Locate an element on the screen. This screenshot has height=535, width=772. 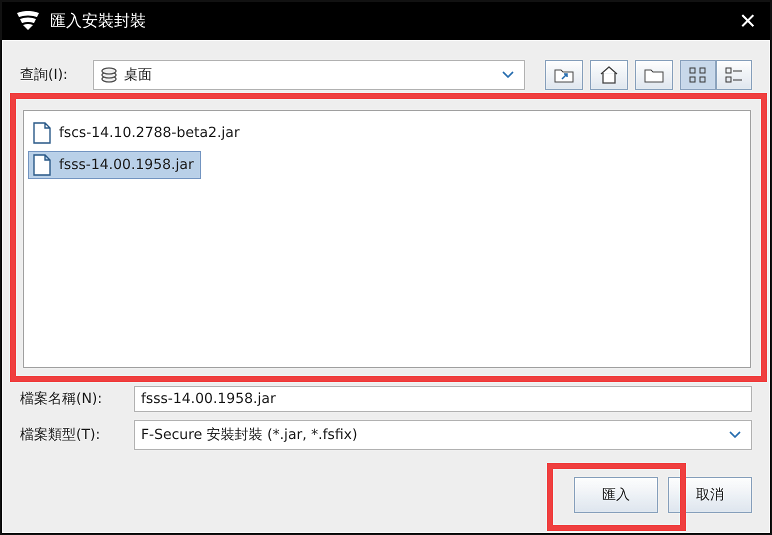
window-title: 匯入安裝封裝 is located at coordinates (98, 21).